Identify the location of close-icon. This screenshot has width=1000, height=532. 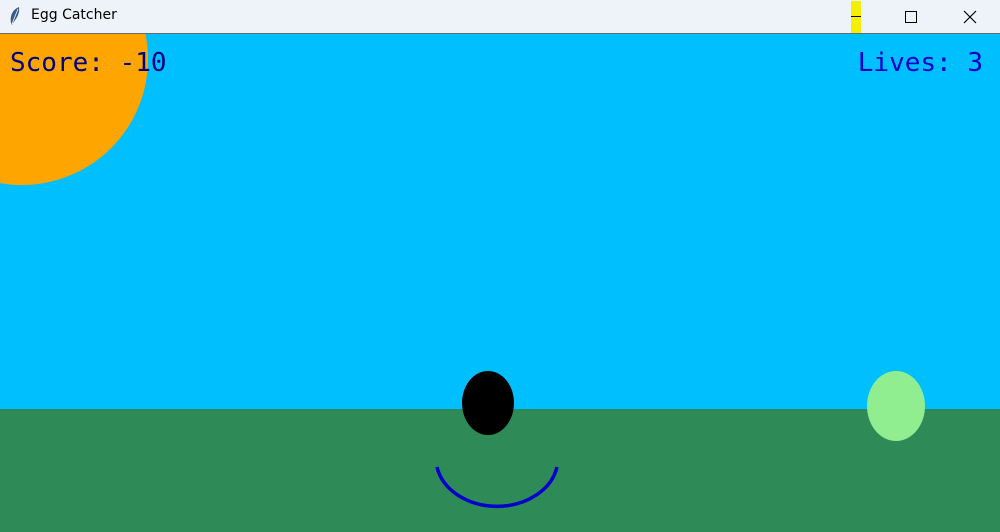
(970, 17).